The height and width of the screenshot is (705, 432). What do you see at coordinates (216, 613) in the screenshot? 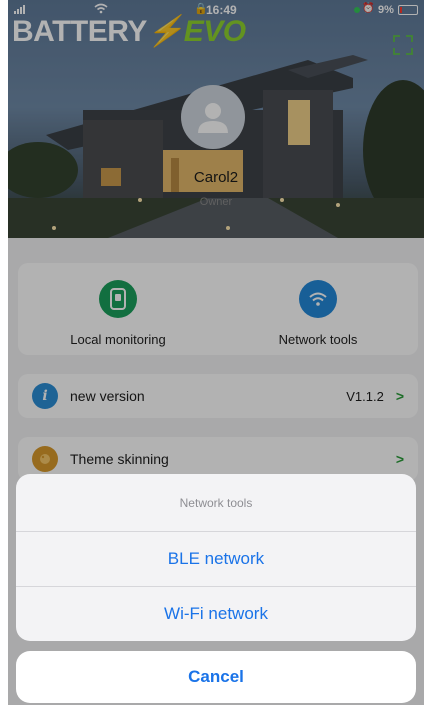
I see `wifi-network-button: Wi-Fi network` at bounding box center [216, 613].